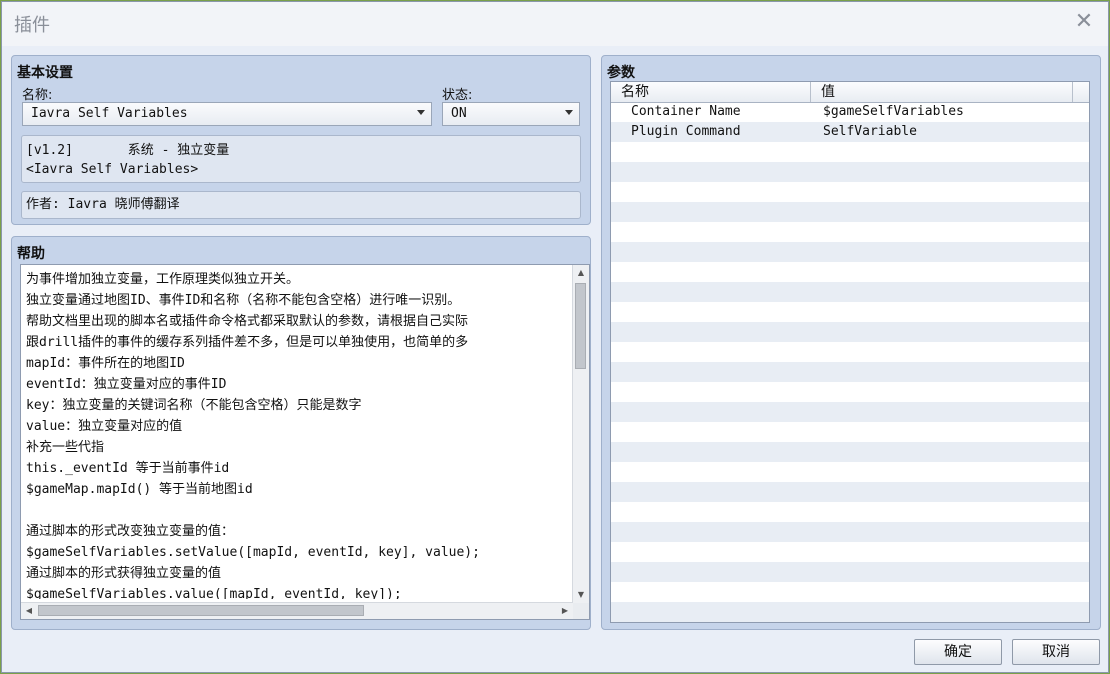  Describe the element at coordinates (103, 204) in the screenshot. I see `author-text: 作者: Iavra 晓师傅翻译` at that location.